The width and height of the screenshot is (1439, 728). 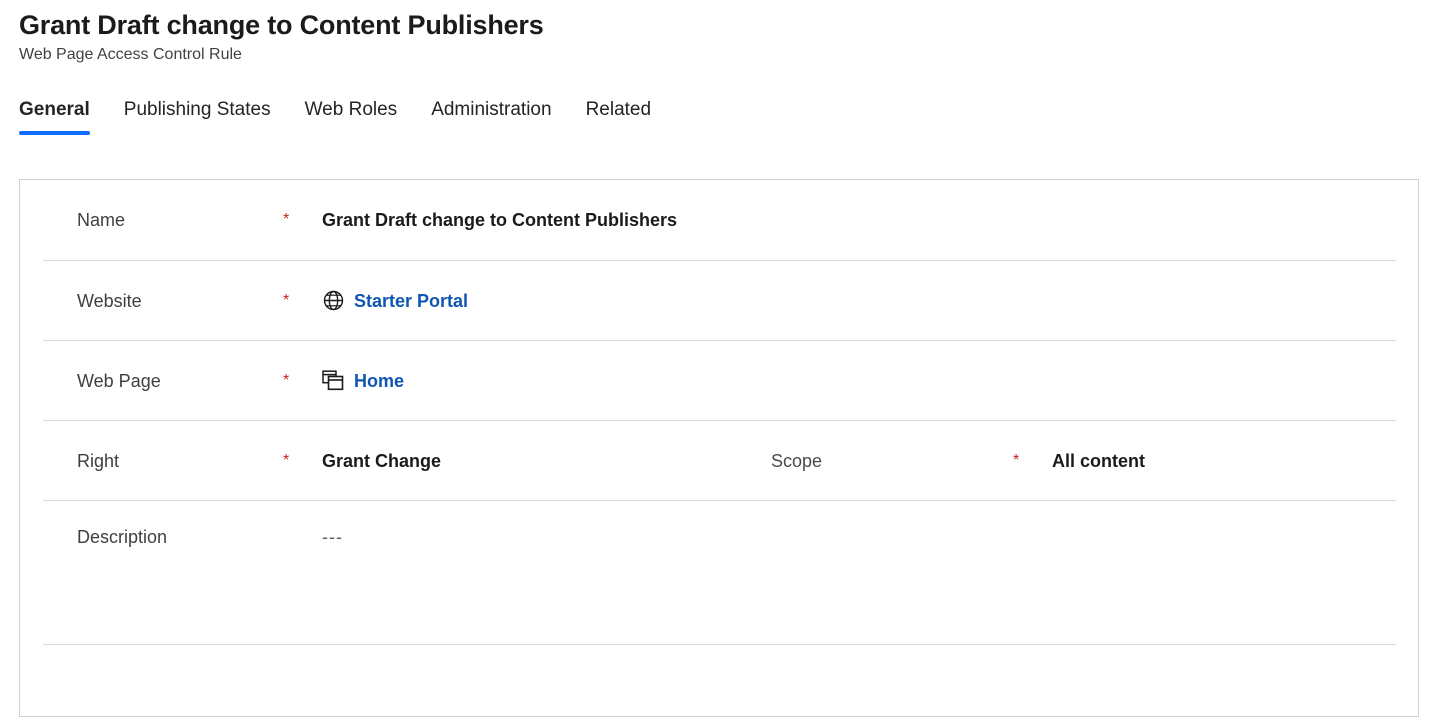 I want to click on field-value-website: Starter Portal, so click(x=395, y=301).